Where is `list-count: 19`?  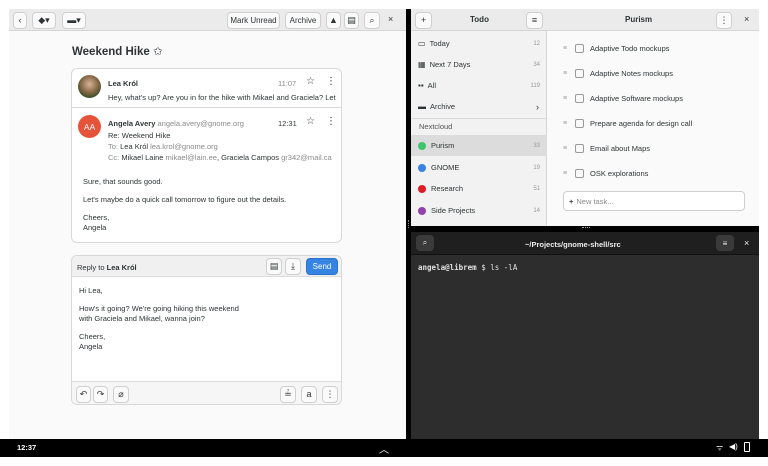 list-count: 19 is located at coordinates (536, 167).